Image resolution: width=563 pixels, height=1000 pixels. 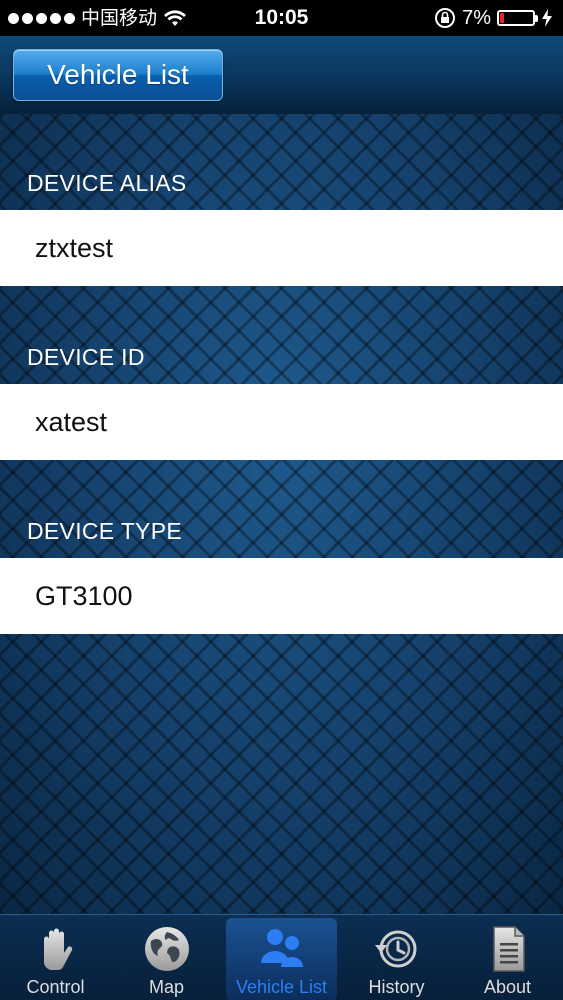 What do you see at coordinates (445, 18) in the screenshot?
I see `rotation-lock-icon` at bounding box center [445, 18].